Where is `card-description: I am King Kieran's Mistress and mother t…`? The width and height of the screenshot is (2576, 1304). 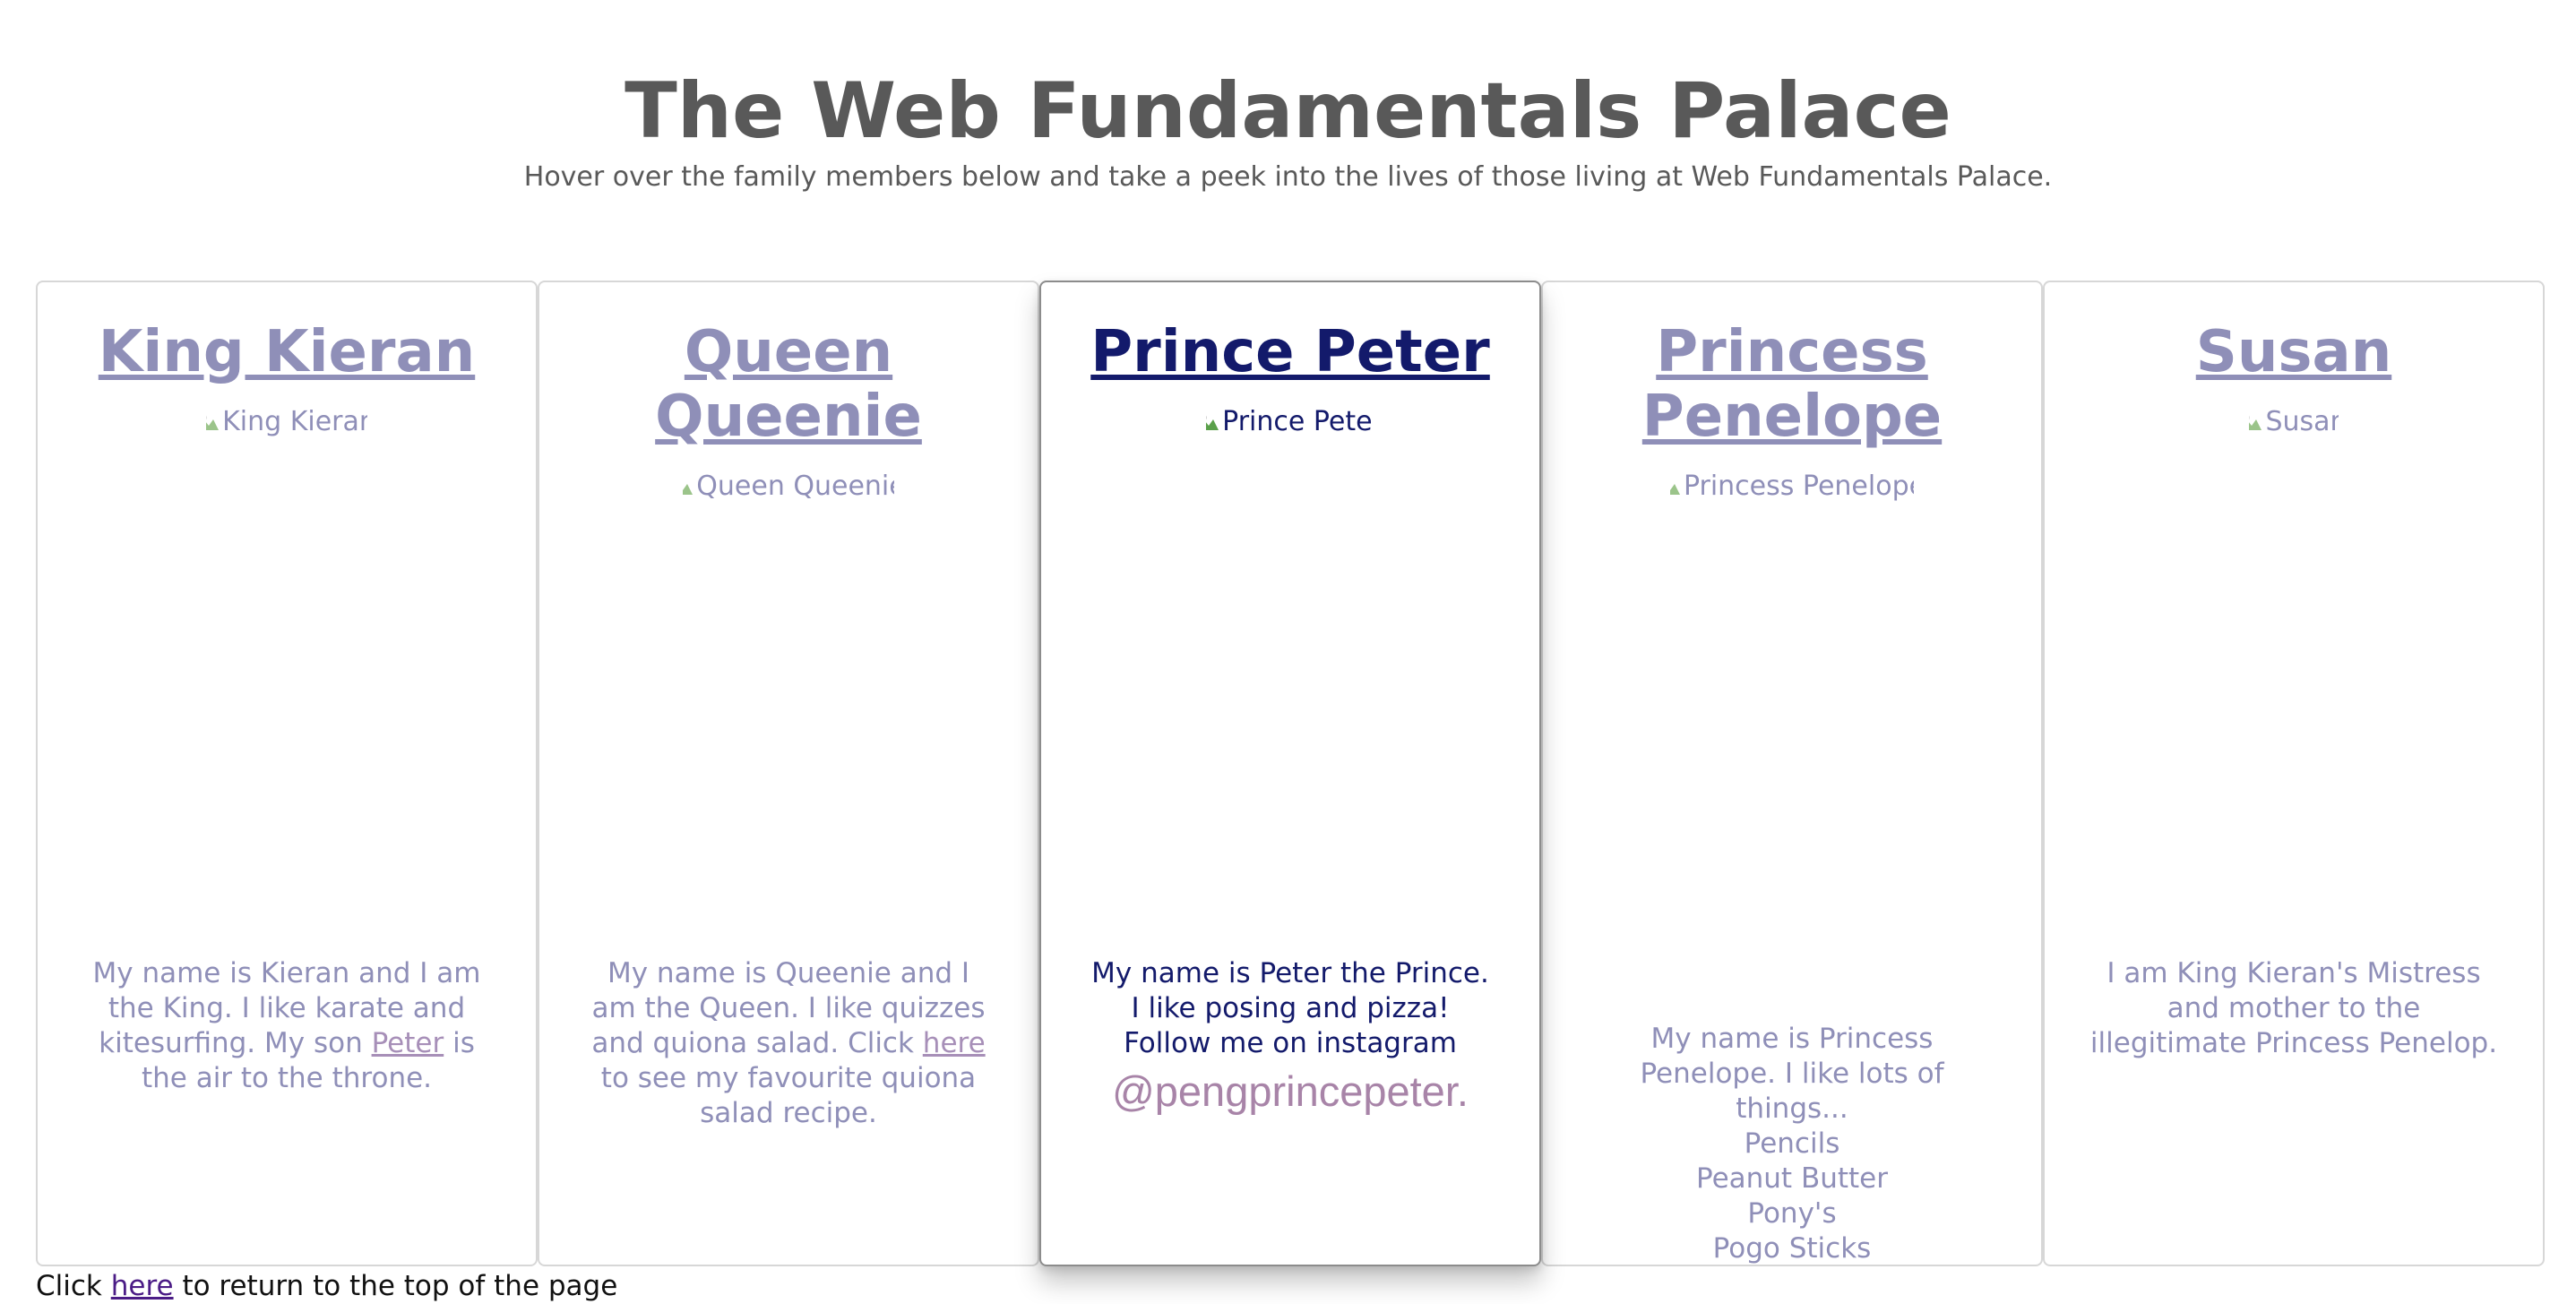
card-description: I am King Kieran's Mistress and mother t… is located at coordinates (2294, 1009).